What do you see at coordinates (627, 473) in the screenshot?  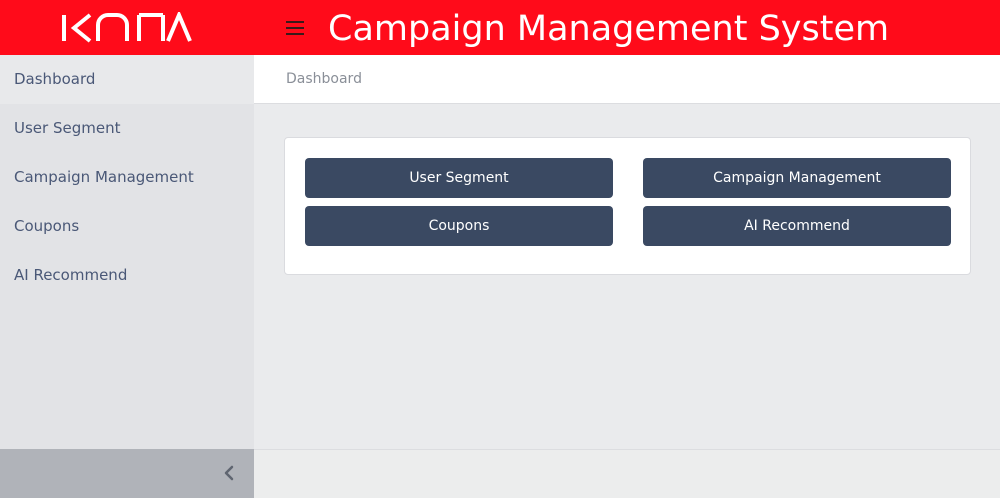 I see `page-footer` at bounding box center [627, 473].